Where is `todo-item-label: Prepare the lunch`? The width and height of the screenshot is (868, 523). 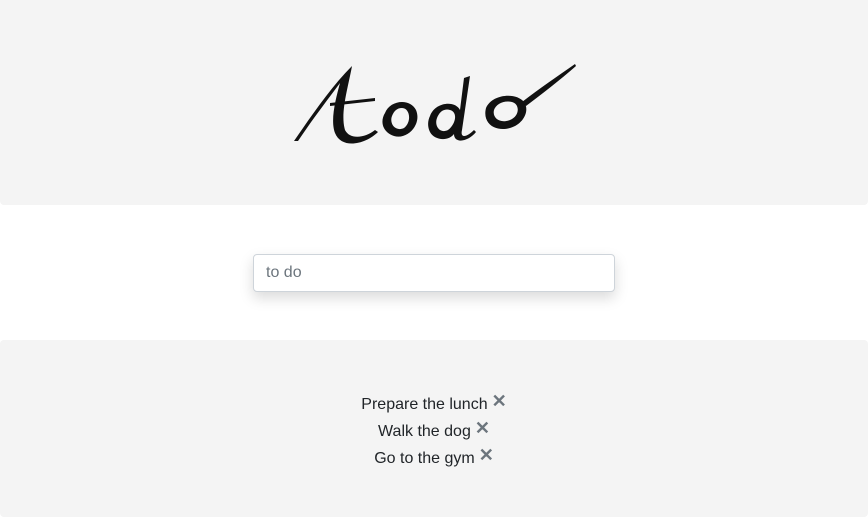 todo-item-label: Prepare the lunch is located at coordinates (424, 404).